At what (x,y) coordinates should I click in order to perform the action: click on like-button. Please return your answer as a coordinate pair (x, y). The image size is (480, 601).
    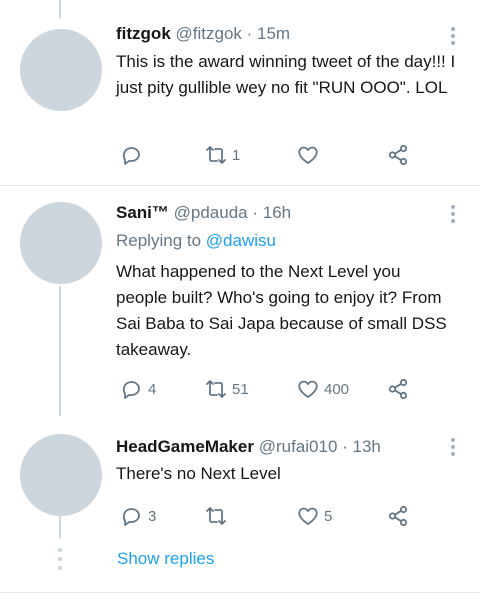
    Looking at the image, I should click on (310, 155).